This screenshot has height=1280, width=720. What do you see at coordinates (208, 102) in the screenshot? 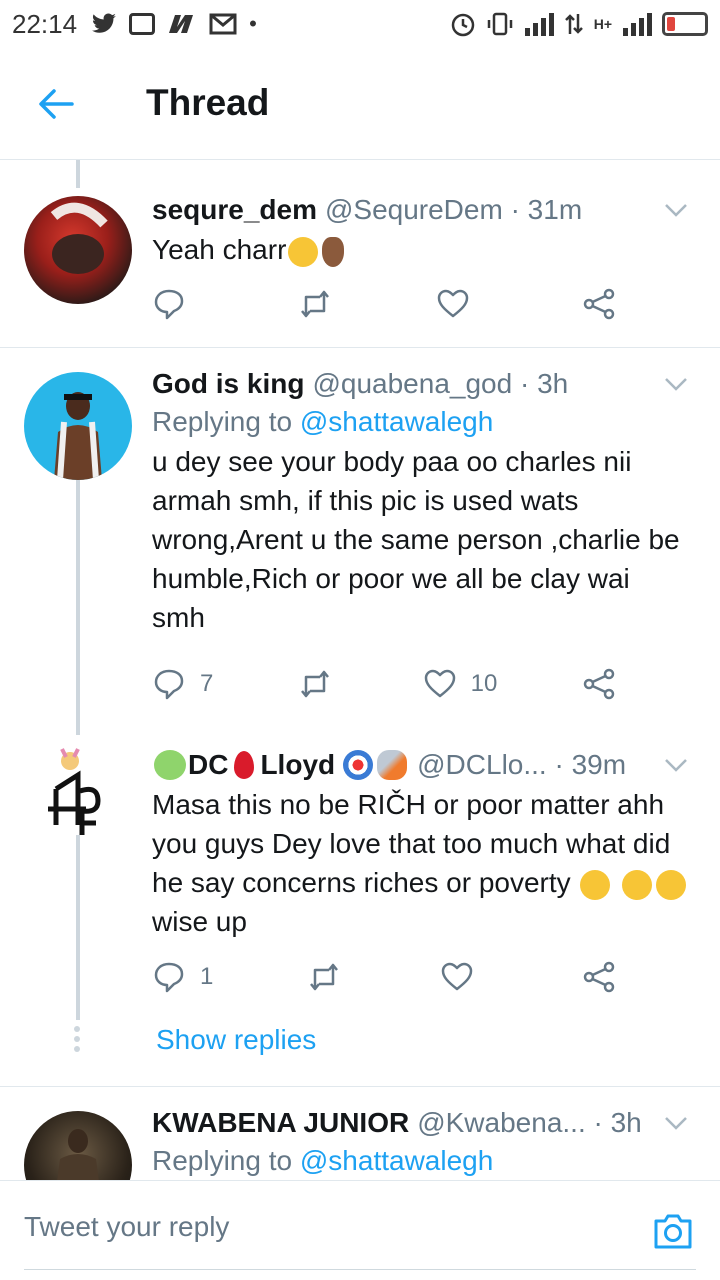
I see `page-title: Thread` at bounding box center [208, 102].